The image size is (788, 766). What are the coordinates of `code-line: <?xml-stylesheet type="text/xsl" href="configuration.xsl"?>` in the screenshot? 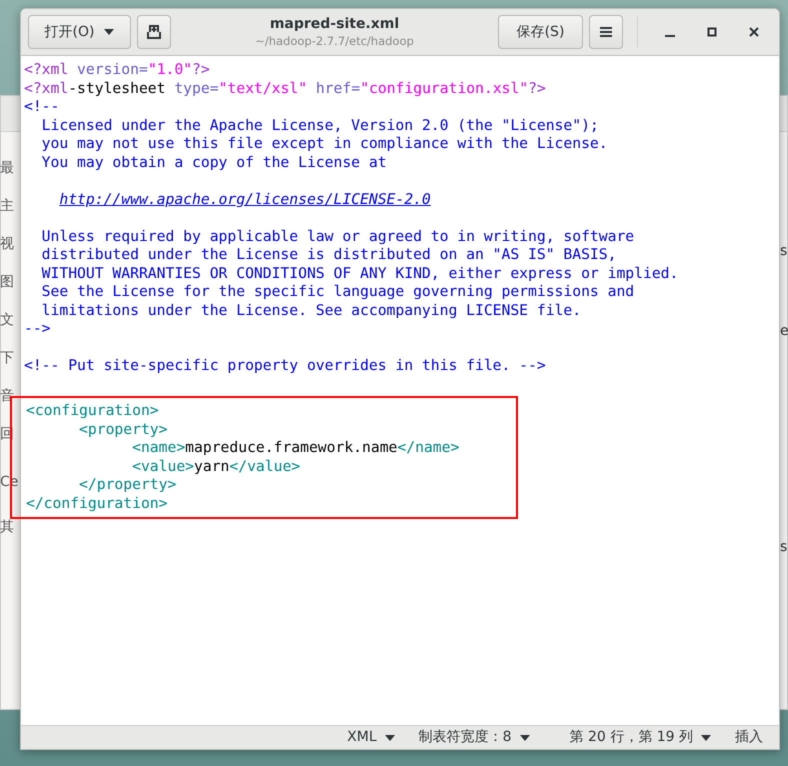 It's located at (285, 88).